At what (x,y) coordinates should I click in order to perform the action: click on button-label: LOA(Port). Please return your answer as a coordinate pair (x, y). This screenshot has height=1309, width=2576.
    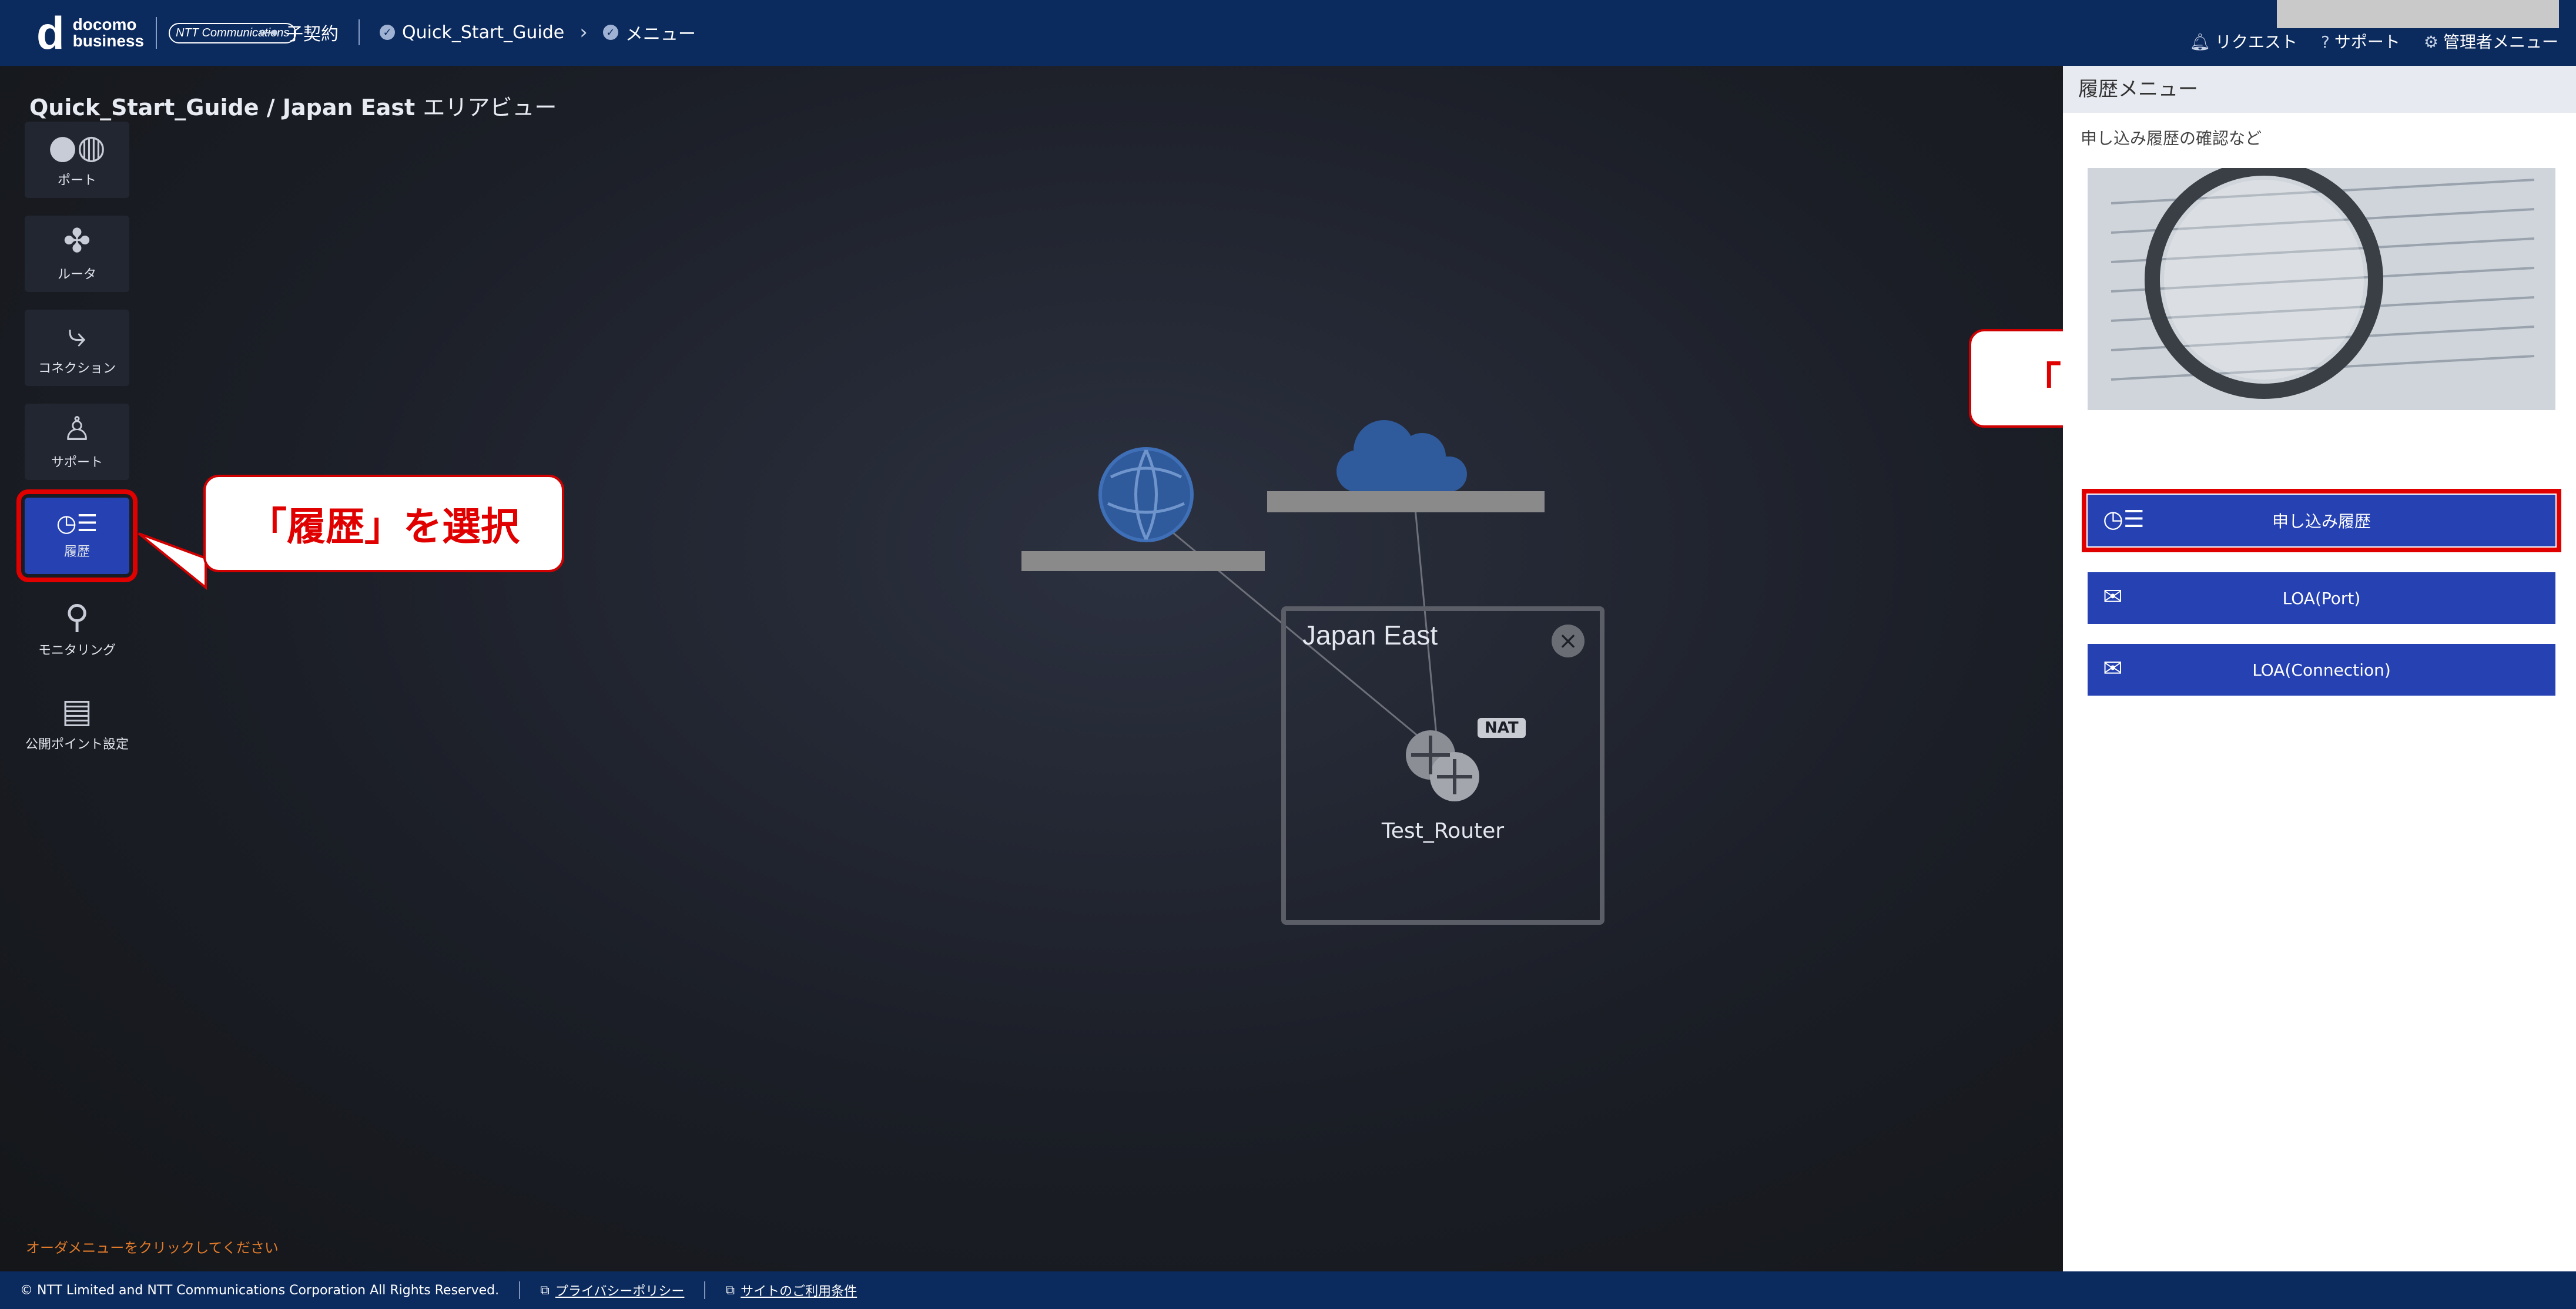
    Looking at the image, I should click on (2321, 598).